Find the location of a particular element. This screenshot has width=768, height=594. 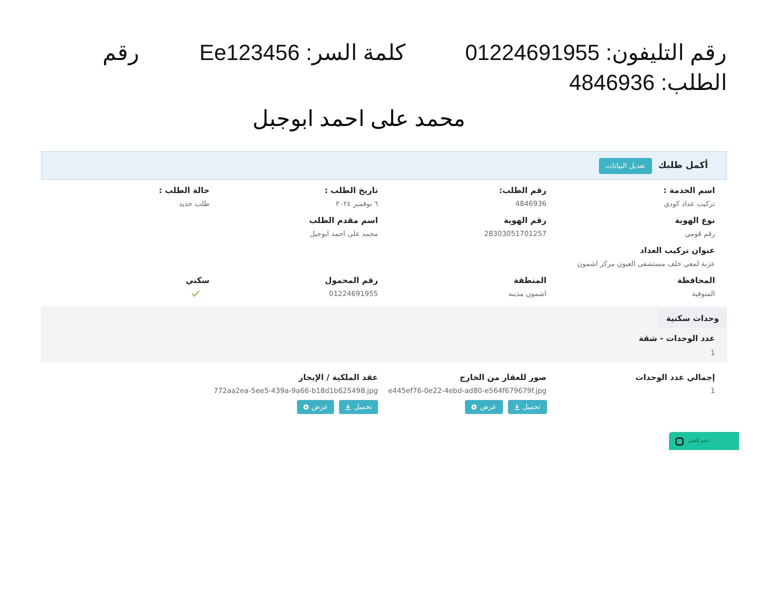

chat-icon is located at coordinates (679, 441).